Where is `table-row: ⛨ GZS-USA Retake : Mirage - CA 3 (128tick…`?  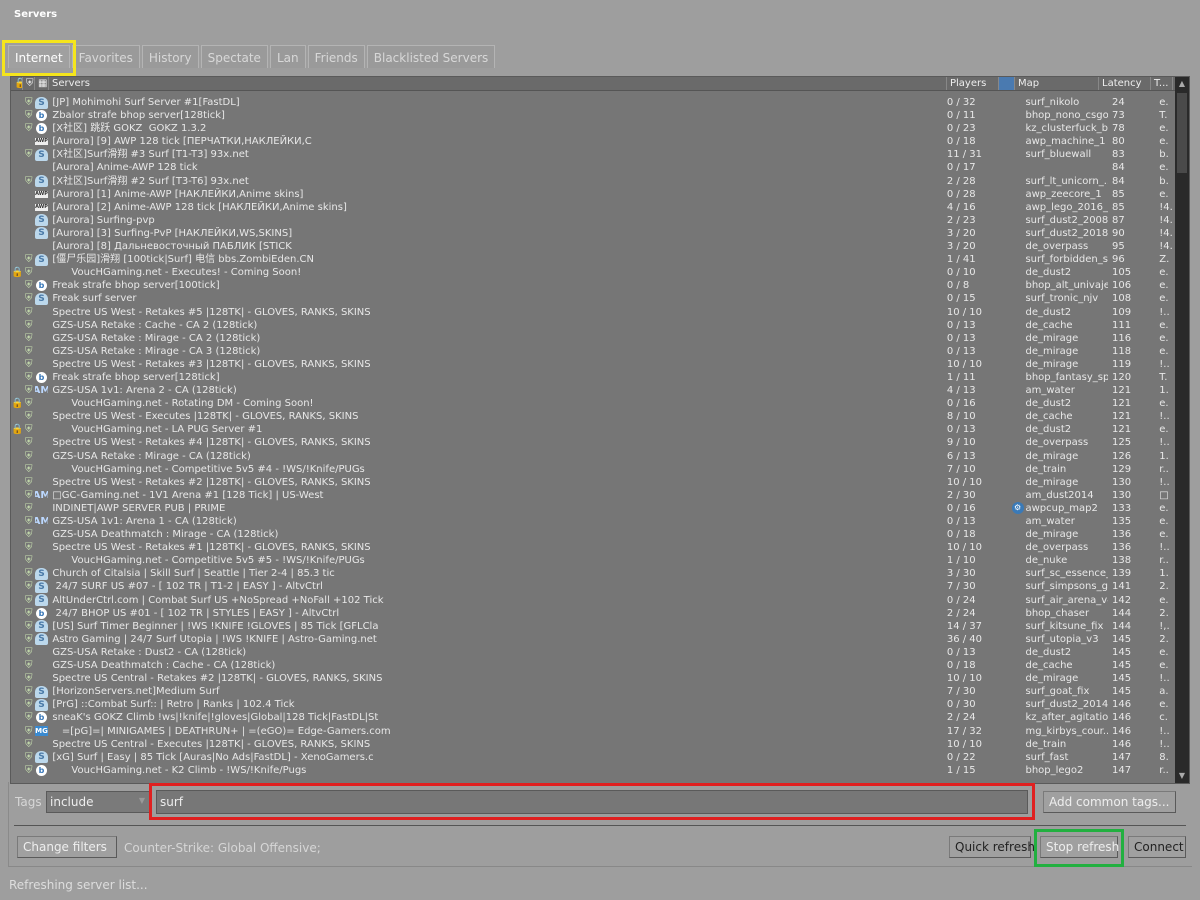
table-row: ⛨ GZS-USA Retake : Mirage - CA 3 (128tick… is located at coordinates (593, 351).